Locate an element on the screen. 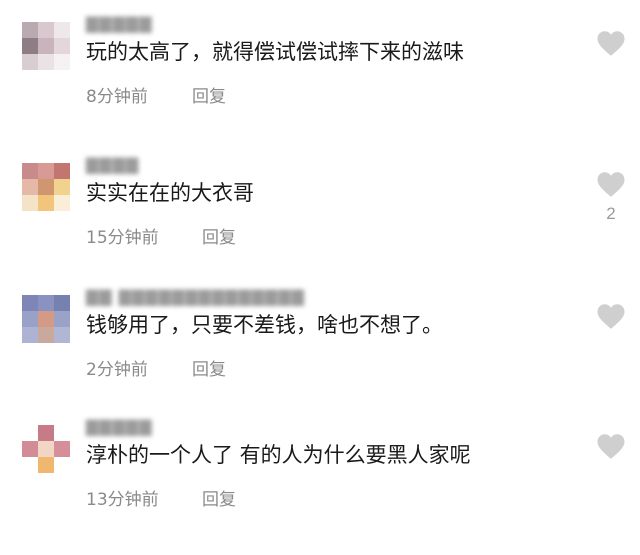 The image size is (640, 555). comment-time: 15分钟前 is located at coordinates (122, 238).